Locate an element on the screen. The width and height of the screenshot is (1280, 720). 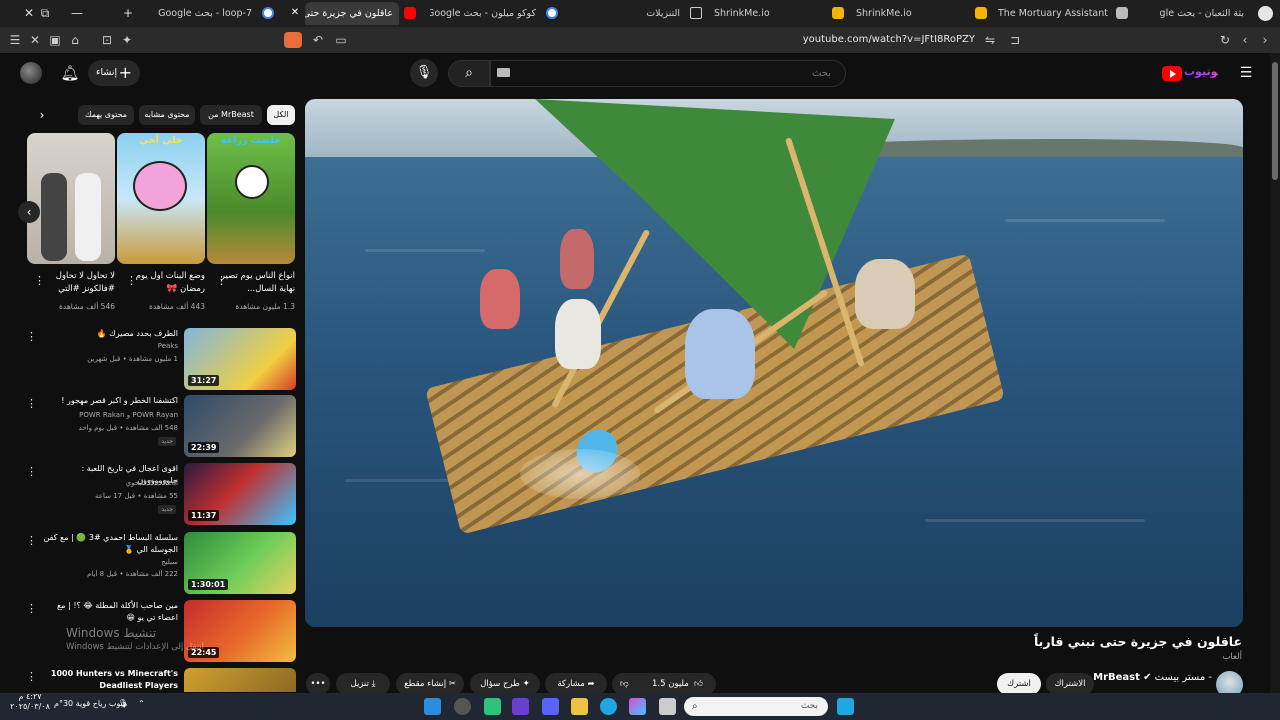
back-icon: ‹ is located at coordinates (1245, 40).